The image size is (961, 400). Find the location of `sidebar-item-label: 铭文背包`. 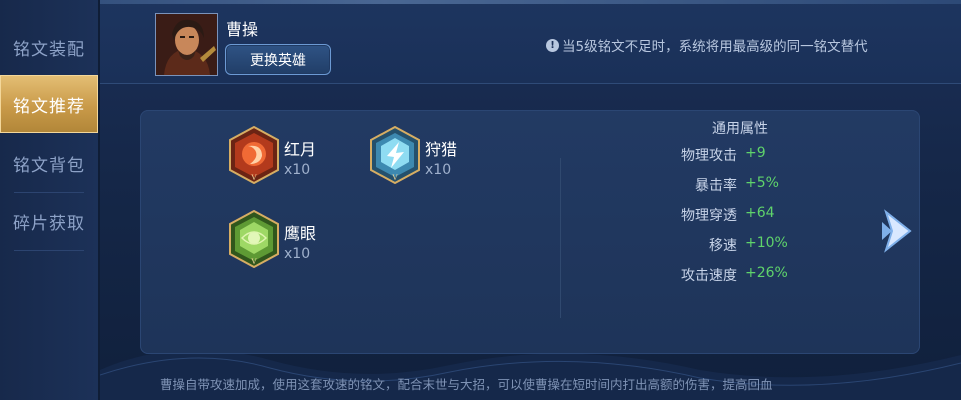

sidebar-item-label: 铭文背包 is located at coordinates (49, 165).